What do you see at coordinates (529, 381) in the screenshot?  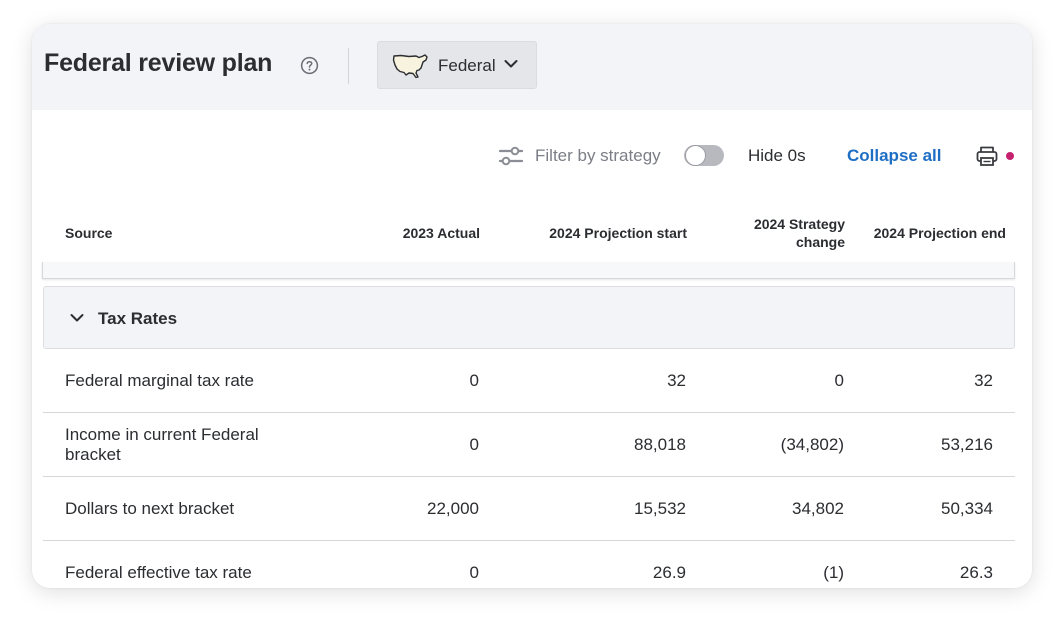 I see `table-row: Federal marginal tax rate 0 32 0 32` at bounding box center [529, 381].